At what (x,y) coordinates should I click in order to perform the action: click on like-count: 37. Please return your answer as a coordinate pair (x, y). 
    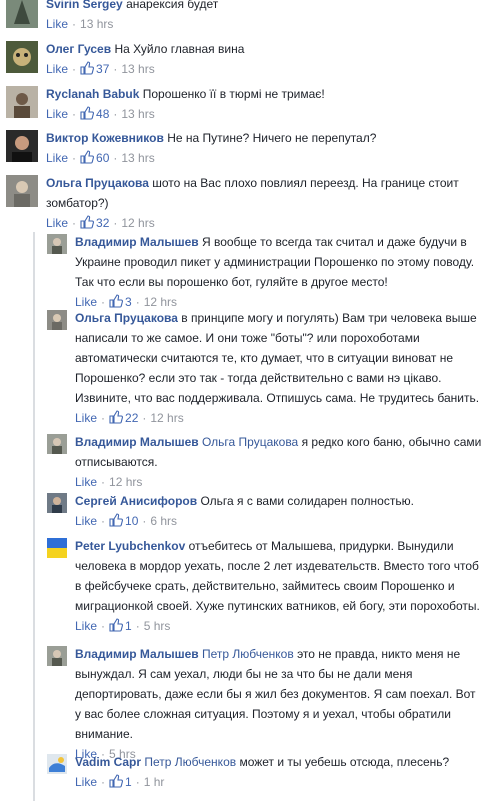
    Looking at the image, I should click on (94, 68).